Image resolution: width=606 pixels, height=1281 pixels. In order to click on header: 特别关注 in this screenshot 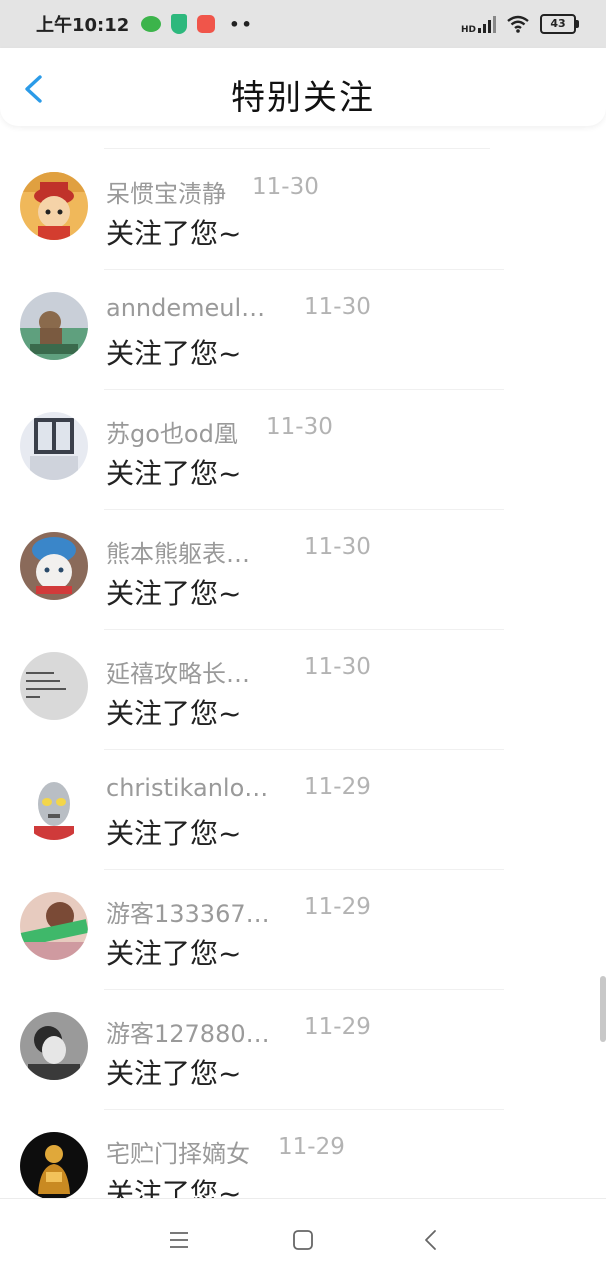, I will do `click(303, 87)`.